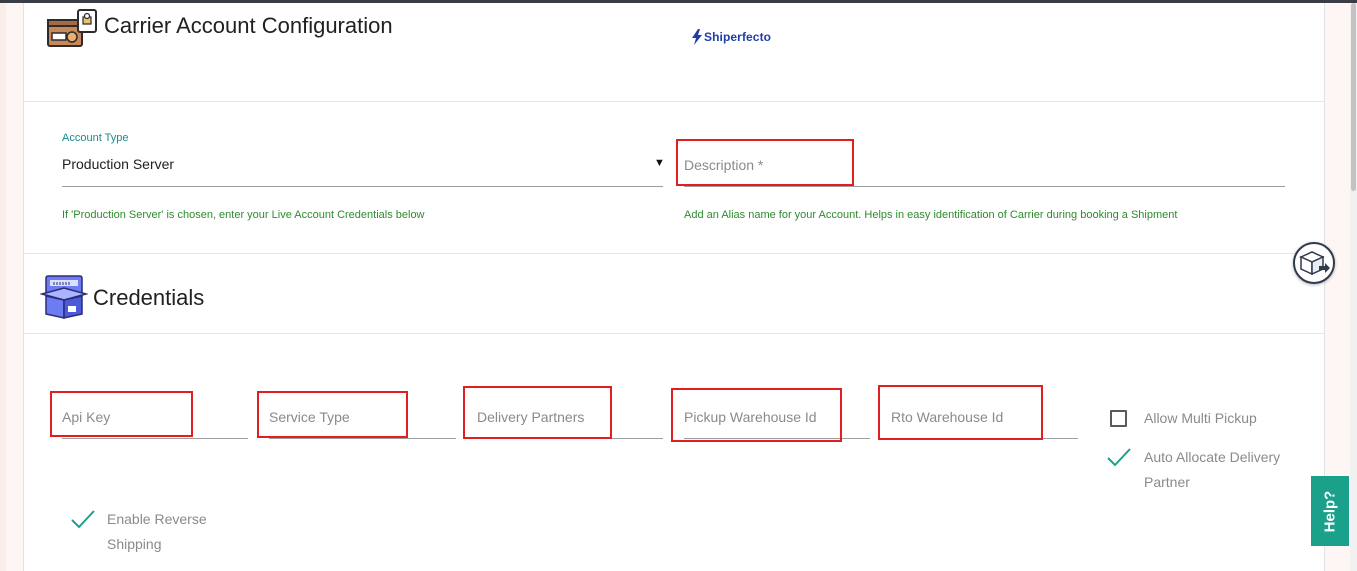 Image resolution: width=1357 pixels, height=571 pixels. I want to click on delivery-partners-highlight, so click(537, 412).